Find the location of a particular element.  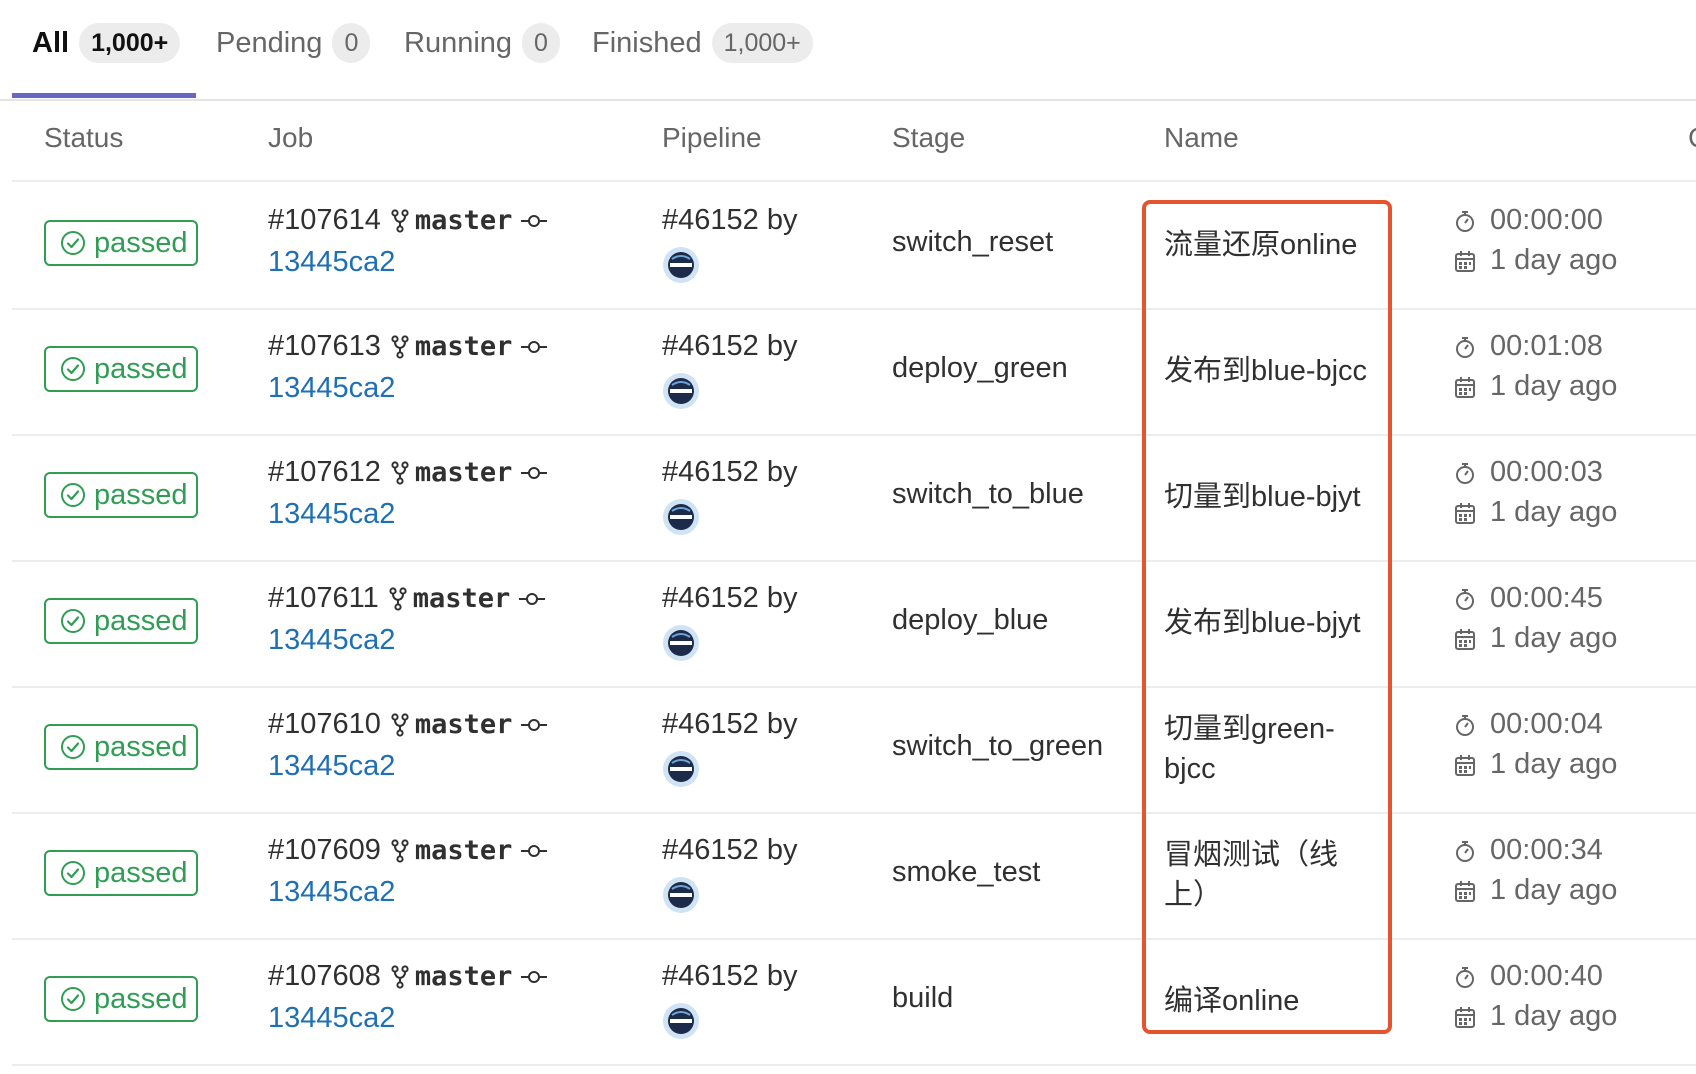

stage-label: build is located at coordinates (923, 998).